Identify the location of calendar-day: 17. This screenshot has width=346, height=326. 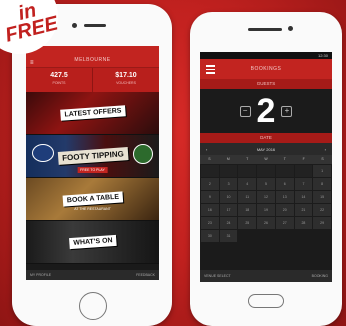
(228, 210).